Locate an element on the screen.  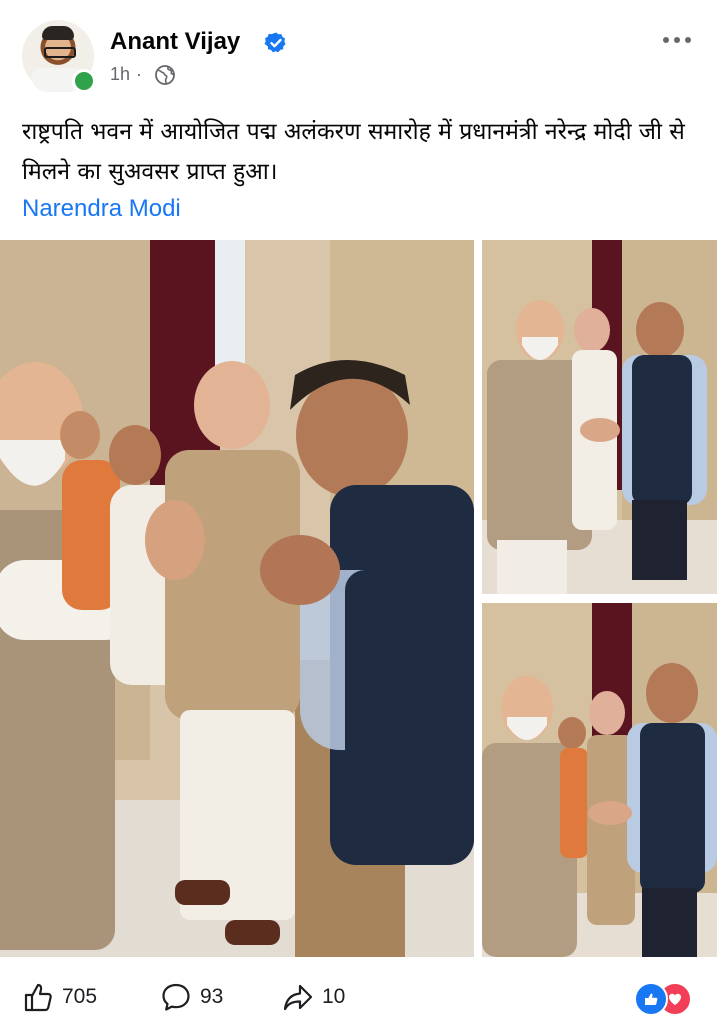
post-footer: 705 93 10 is located at coordinates (358, 996).